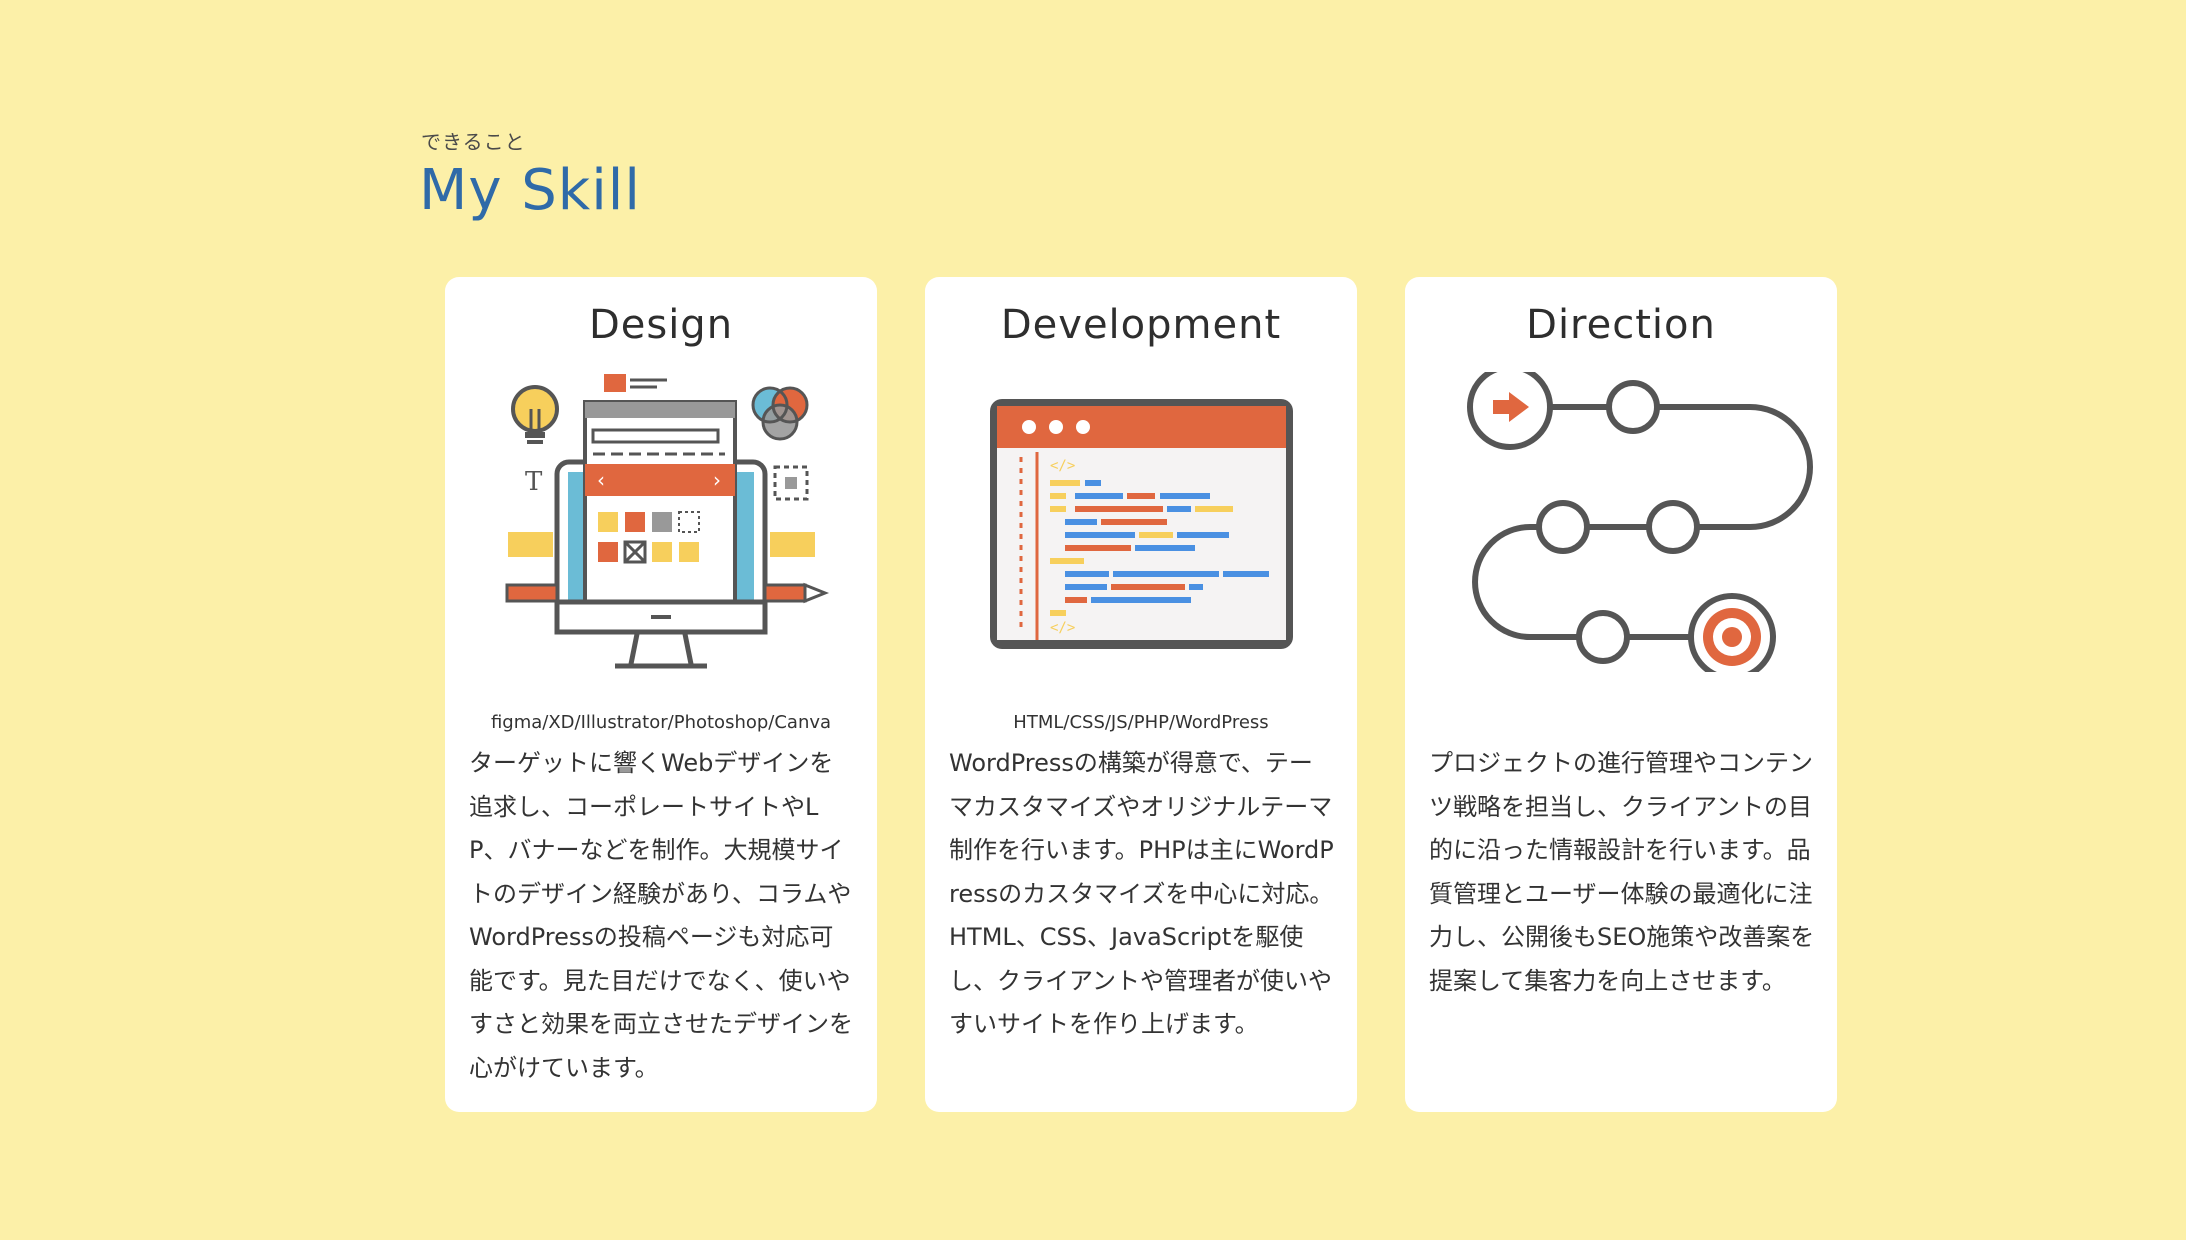  Describe the element at coordinates (661, 722) in the screenshot. I see `card-tools: figma/XD/Illustrator/Photoshop/Canva` at that location.